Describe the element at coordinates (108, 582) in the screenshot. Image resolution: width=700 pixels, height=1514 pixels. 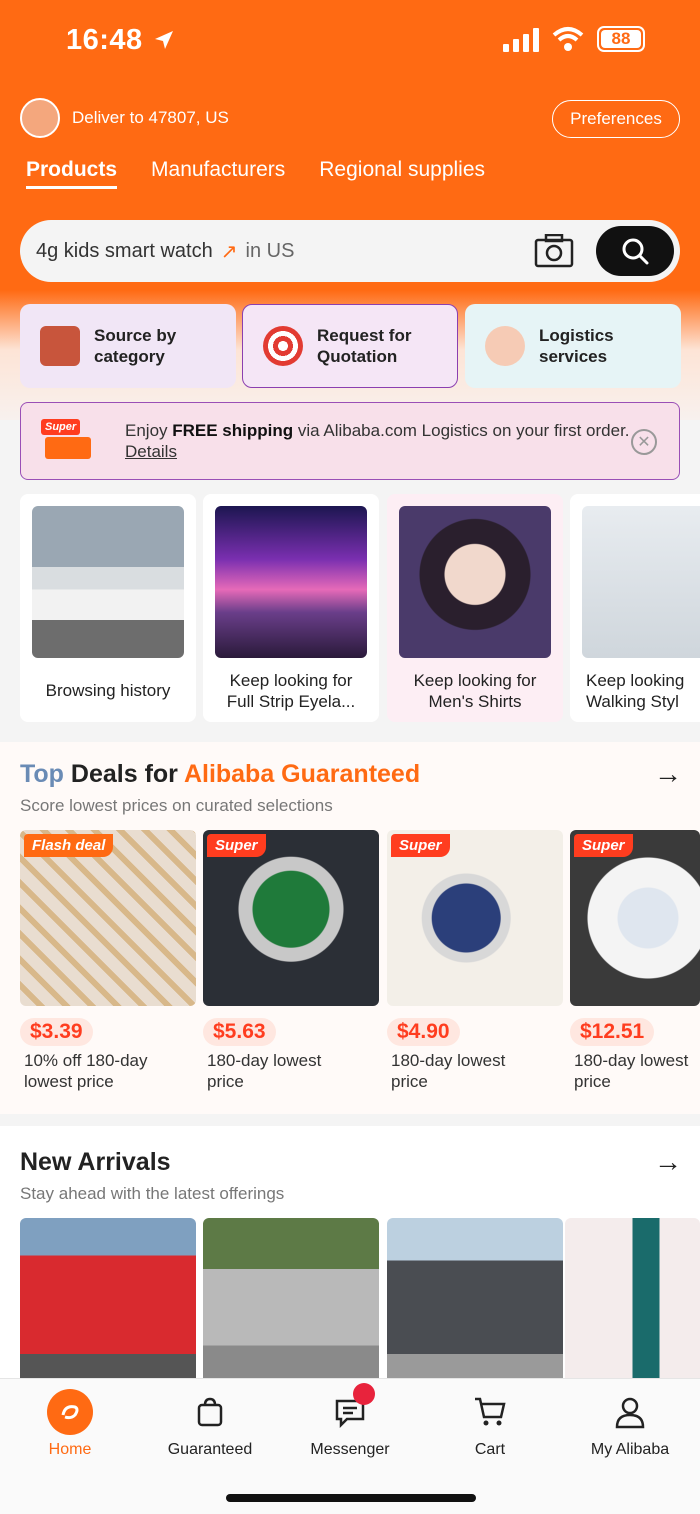
I see `car-image` at that location.